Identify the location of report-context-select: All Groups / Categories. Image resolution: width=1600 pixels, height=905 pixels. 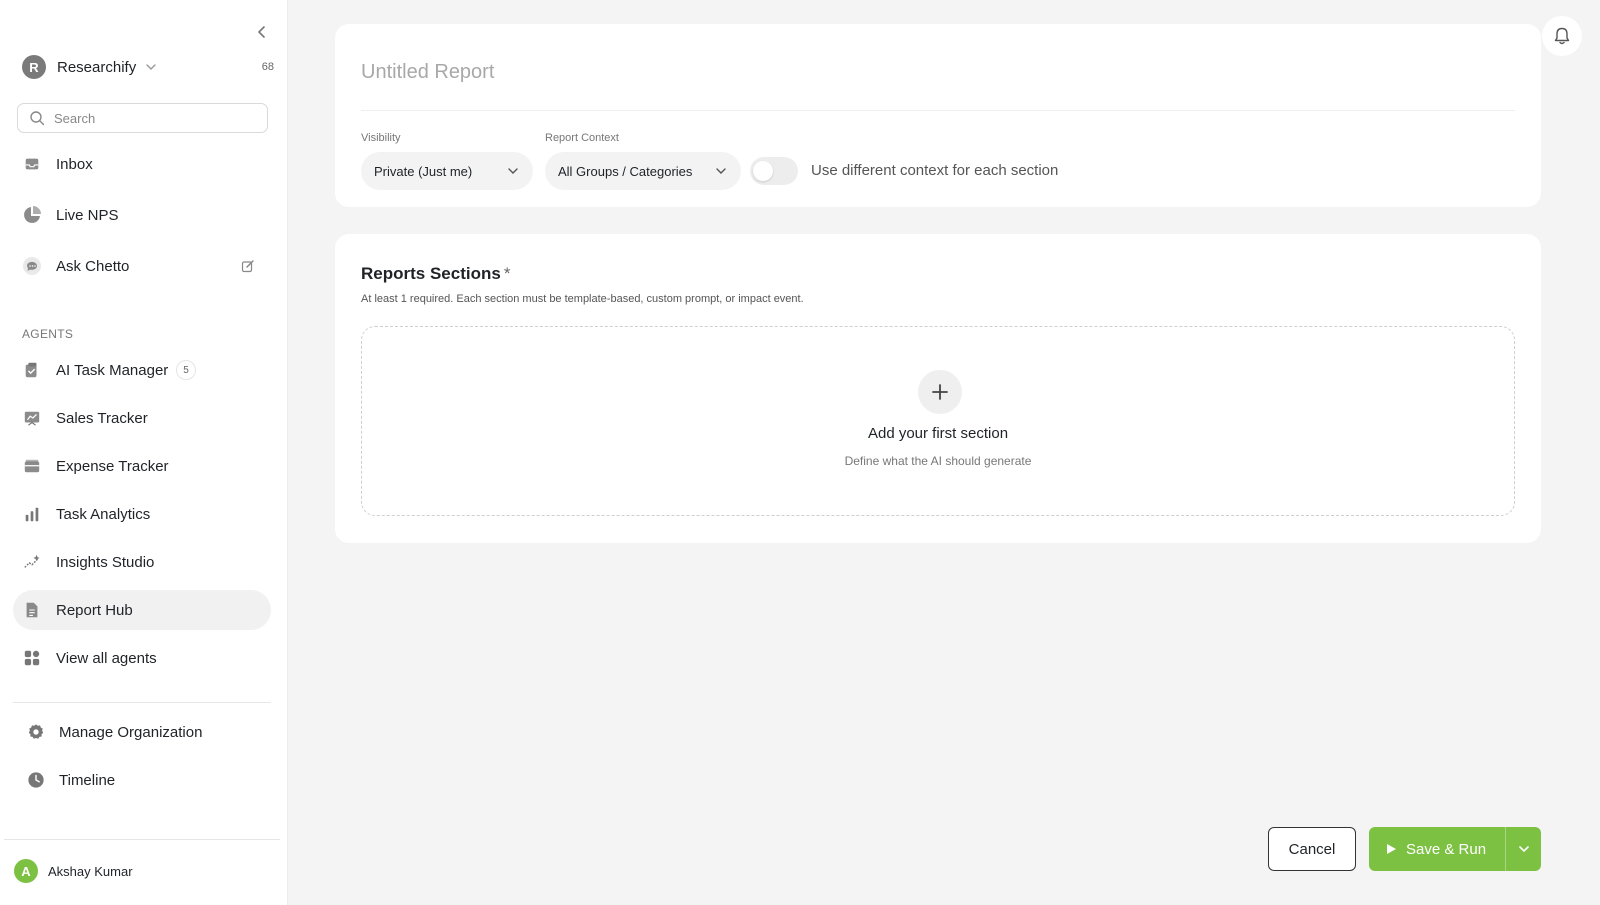
(643, 171).